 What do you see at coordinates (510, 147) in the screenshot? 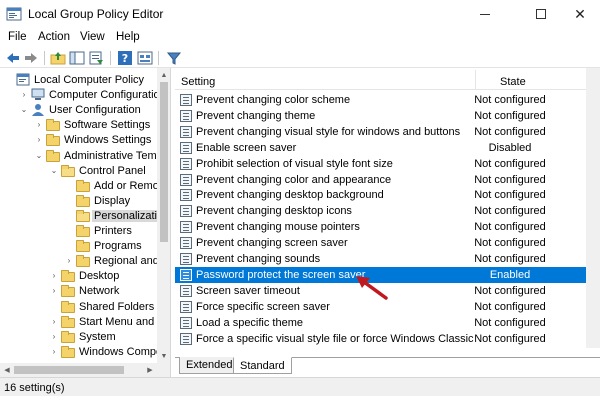
I see `setting-state: Disabled` at bounding box center [510, 147].